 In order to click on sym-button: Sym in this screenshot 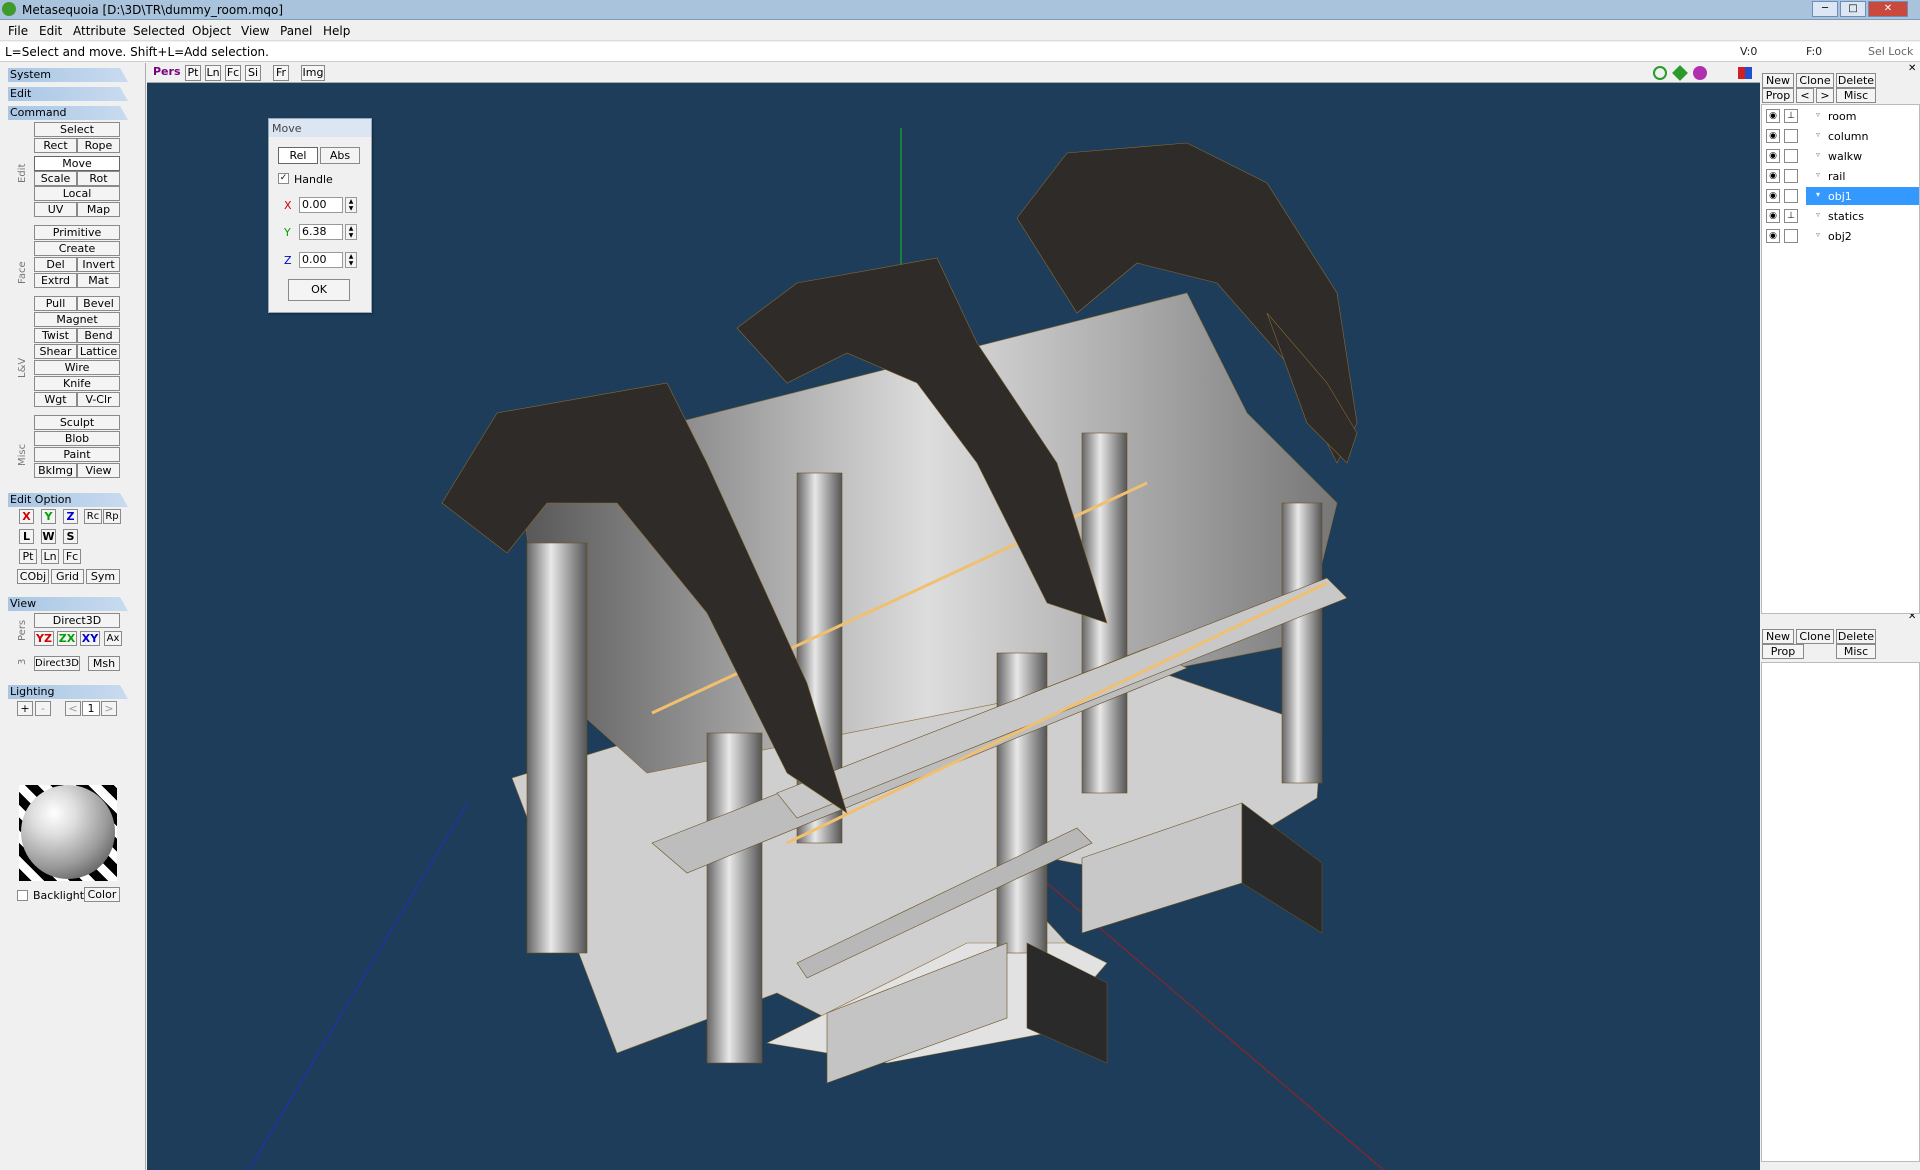, I will do `click(103, 576)`.